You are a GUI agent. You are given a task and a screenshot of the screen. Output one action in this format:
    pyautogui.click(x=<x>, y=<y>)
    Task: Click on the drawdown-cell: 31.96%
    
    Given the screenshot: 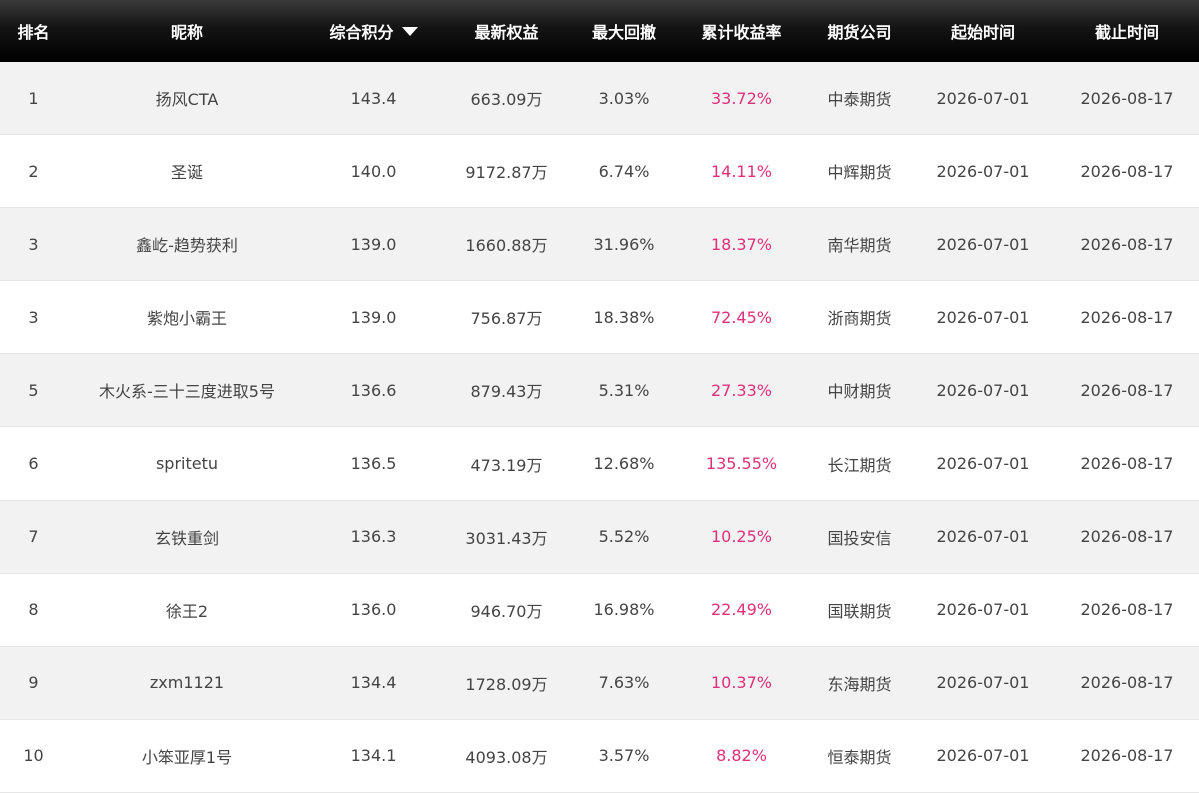 What is the action you would take?
    pyautogui.click(x=624, y=244)
    